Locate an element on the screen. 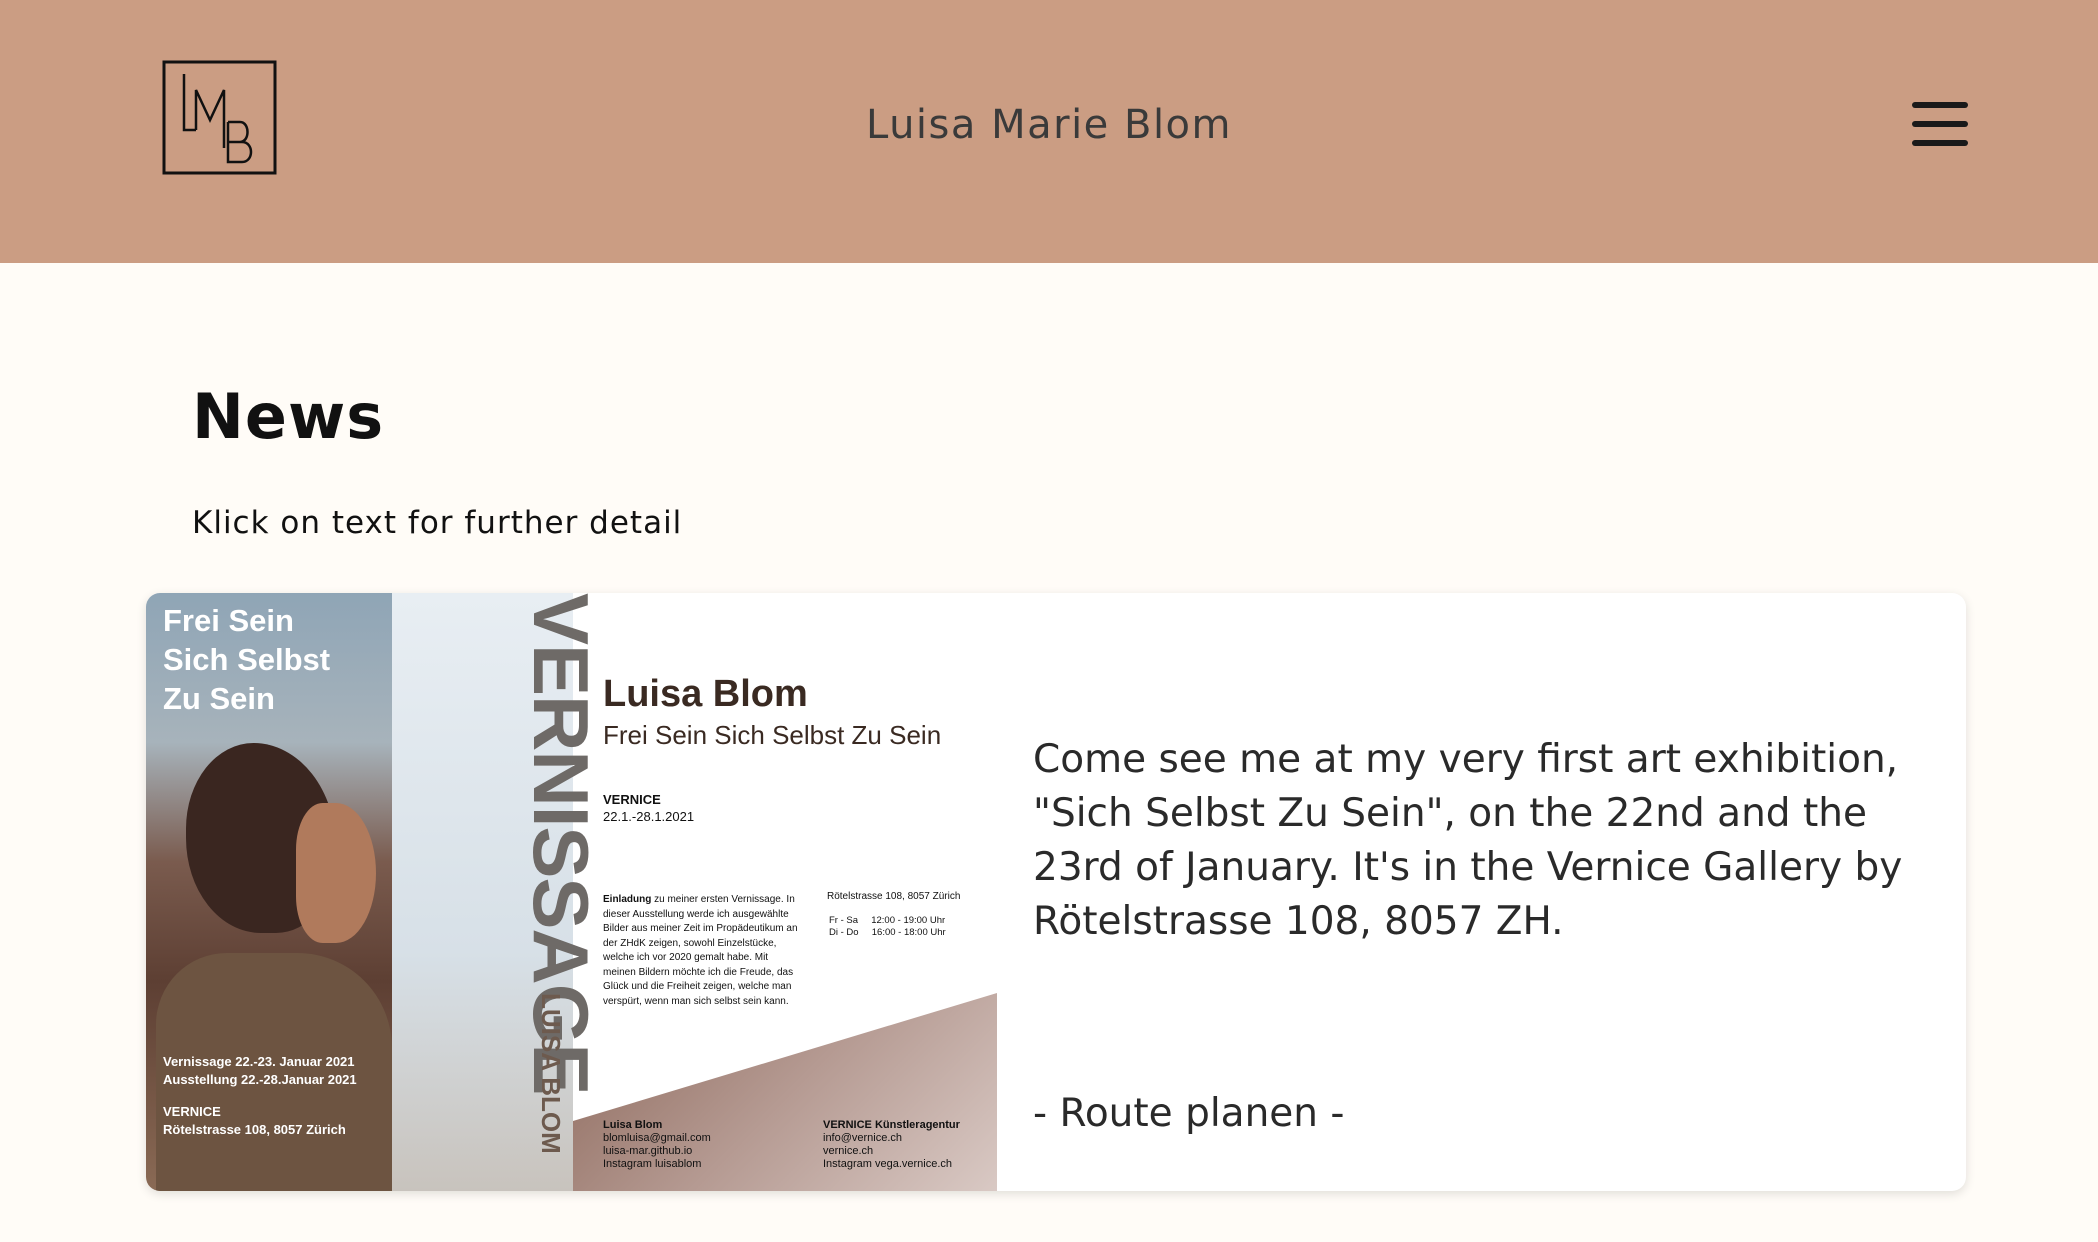 This screenshot has height=1242, width=2098. route-link: - Route planen - is located at coordinates (1188, 1113).